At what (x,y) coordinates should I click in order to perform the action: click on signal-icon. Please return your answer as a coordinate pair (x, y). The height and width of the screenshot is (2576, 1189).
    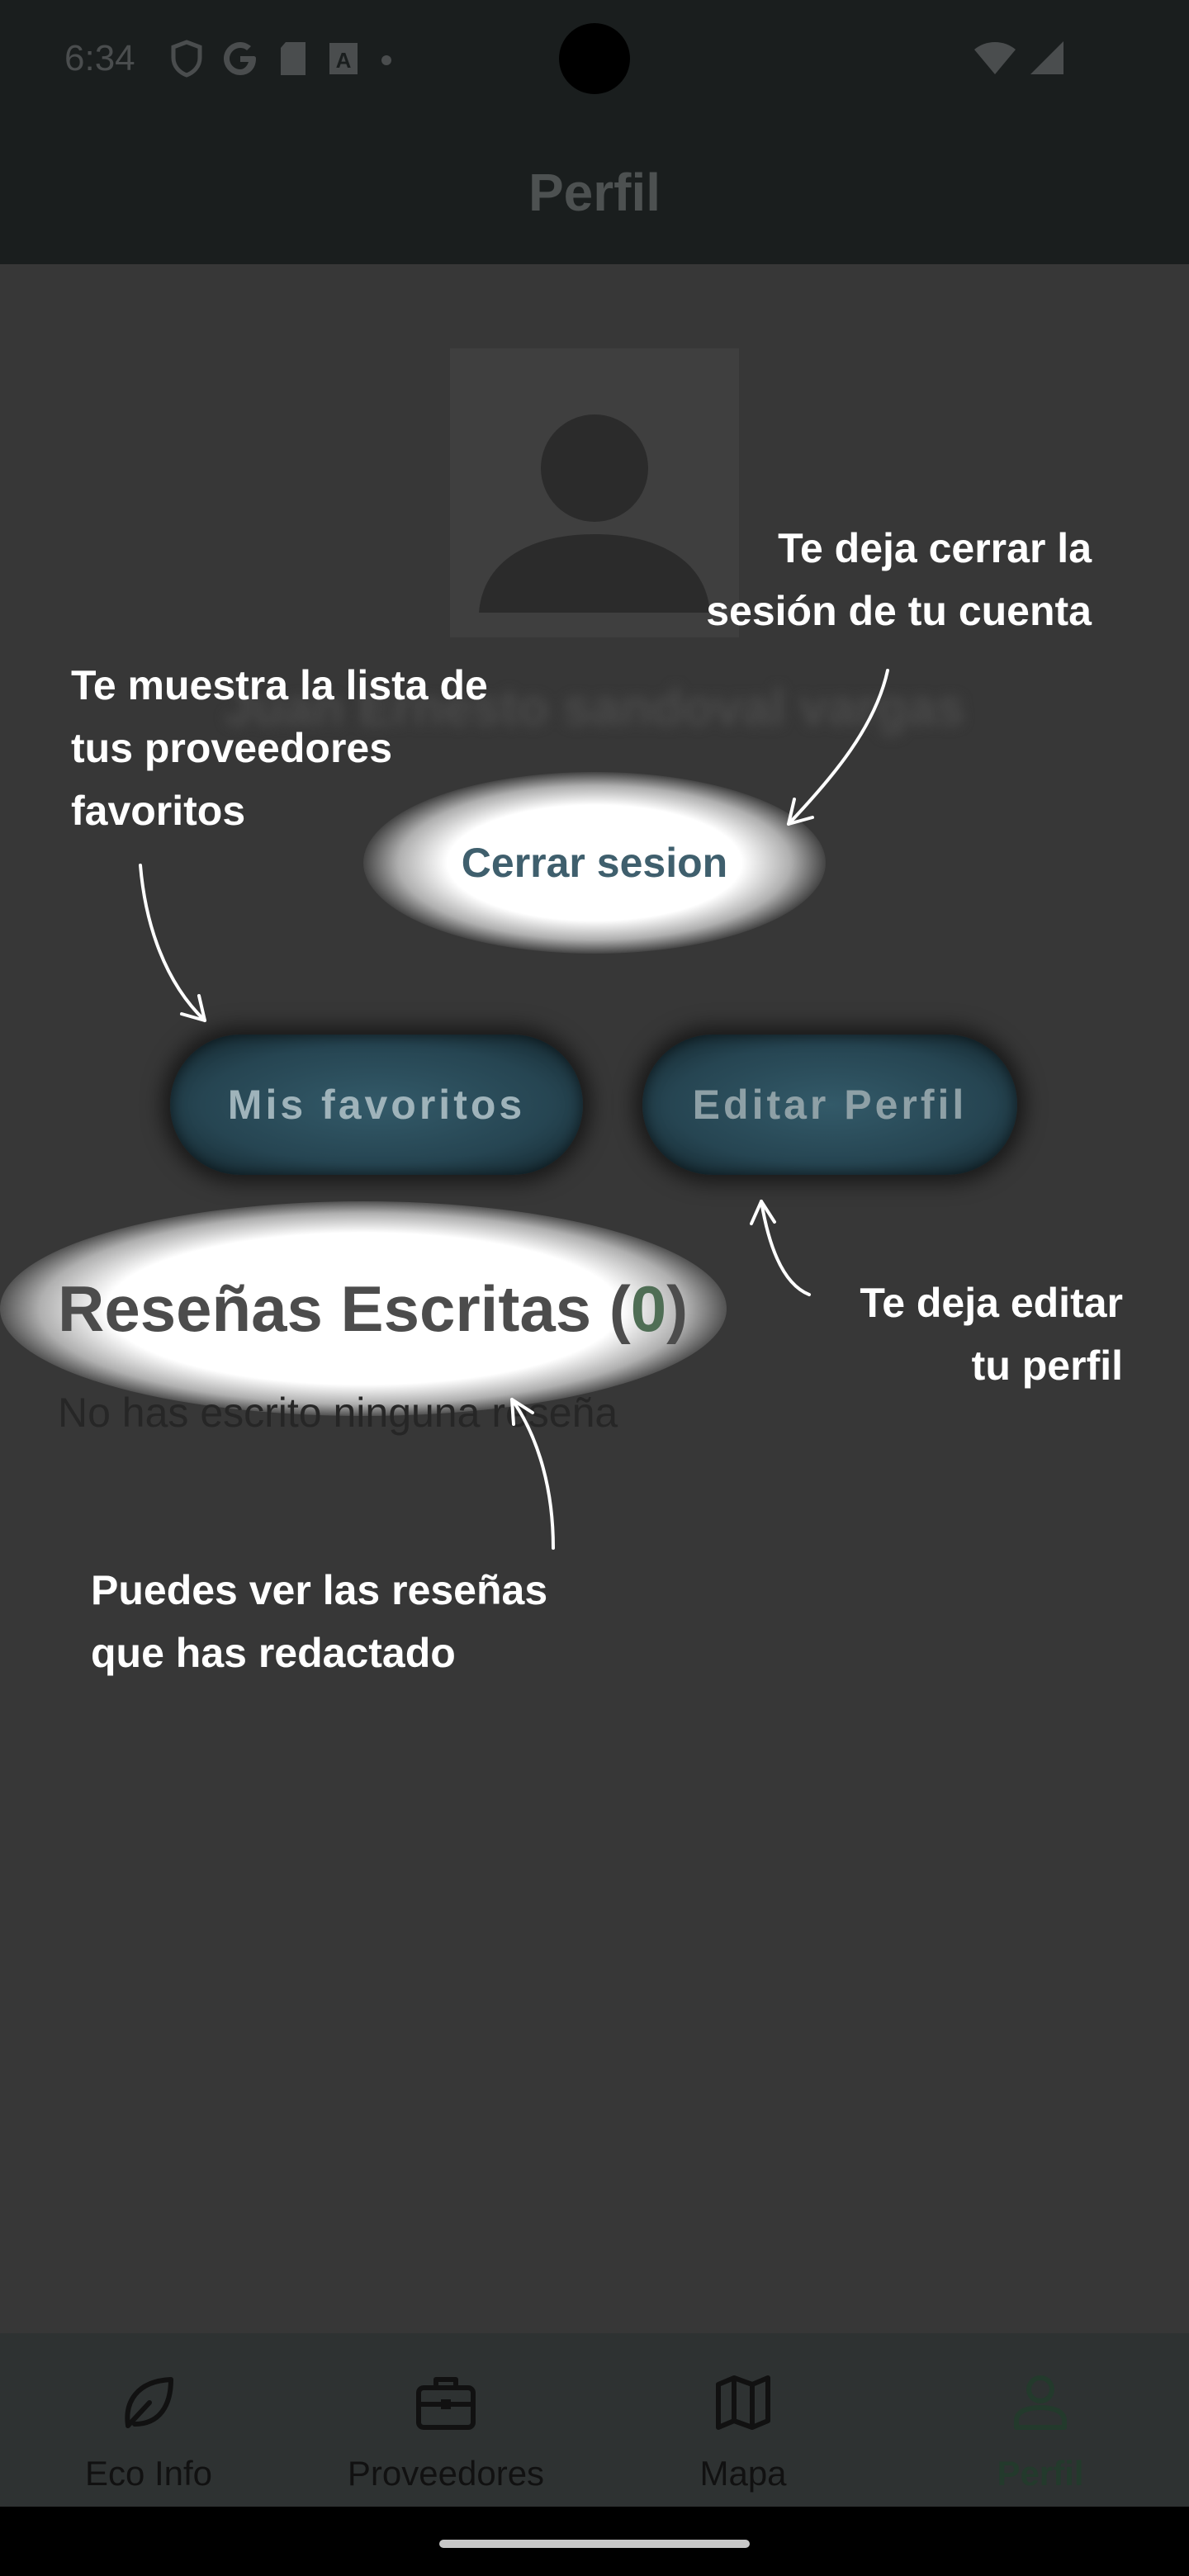
    Looking at the image, I should click on (1046, 57).